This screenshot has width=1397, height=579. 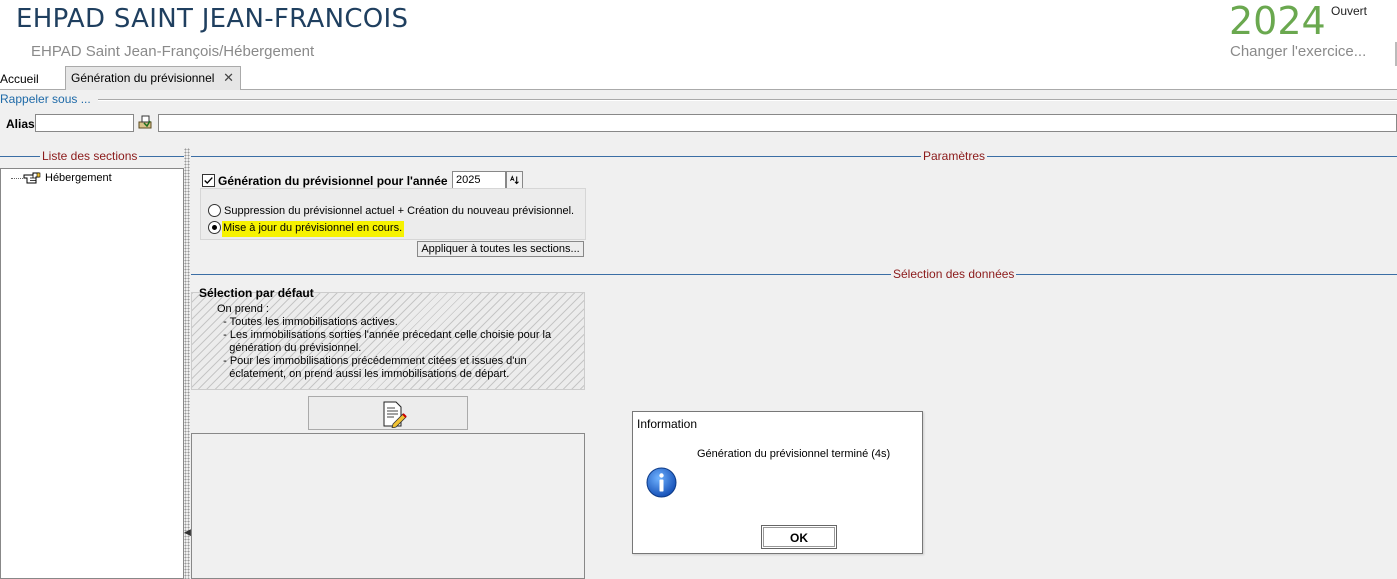 I want to click on radio-replace, so click(x=214, y=210).